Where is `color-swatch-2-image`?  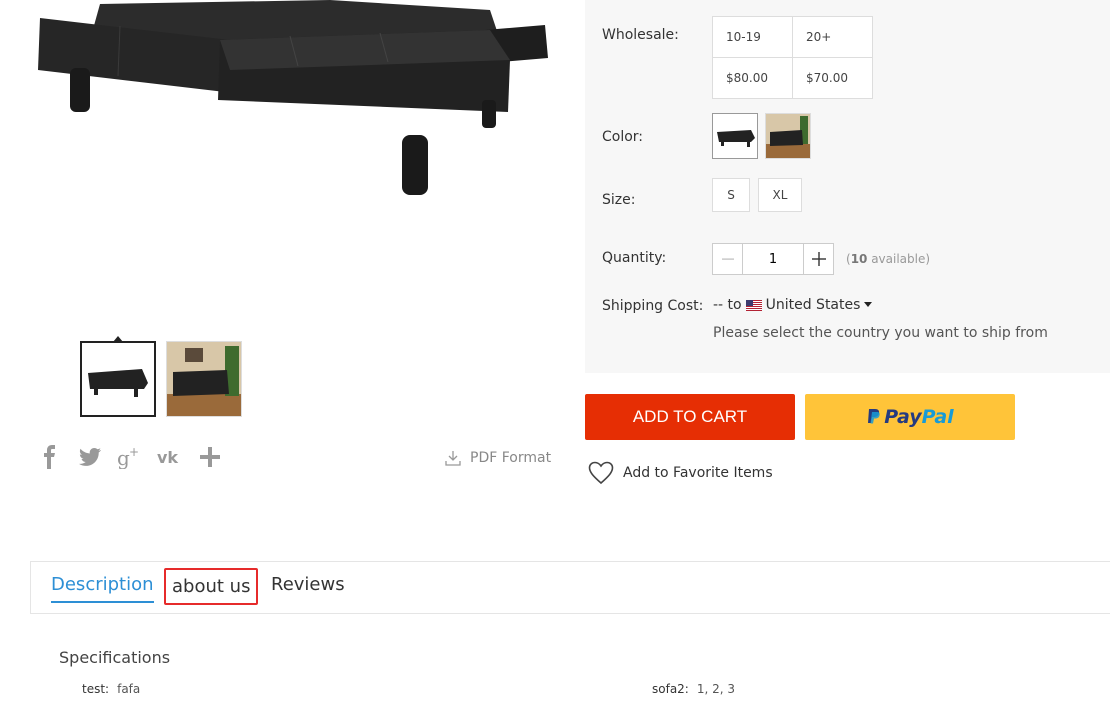 color-swatch-2-image is located at coordinates (788, 136).